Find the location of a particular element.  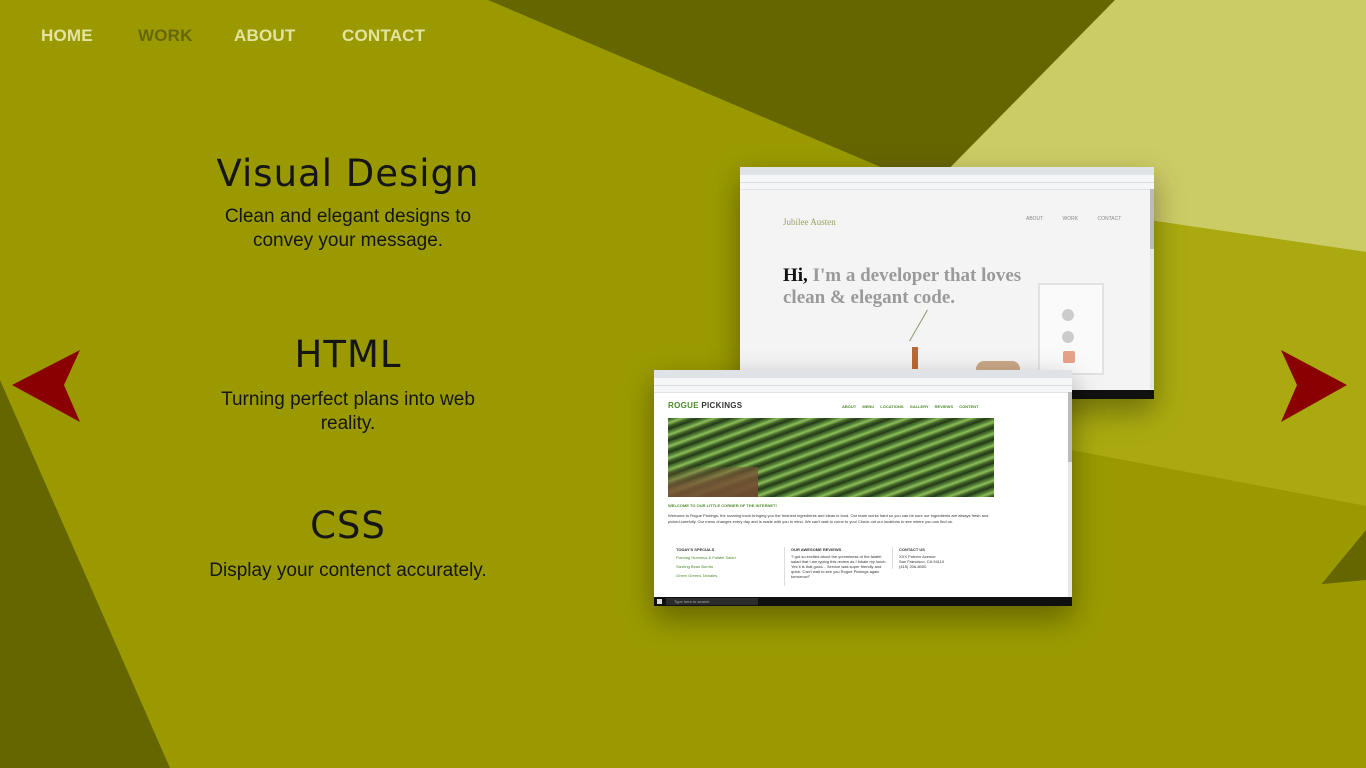

carousel-next-button is located at coordinates (1314, 386).